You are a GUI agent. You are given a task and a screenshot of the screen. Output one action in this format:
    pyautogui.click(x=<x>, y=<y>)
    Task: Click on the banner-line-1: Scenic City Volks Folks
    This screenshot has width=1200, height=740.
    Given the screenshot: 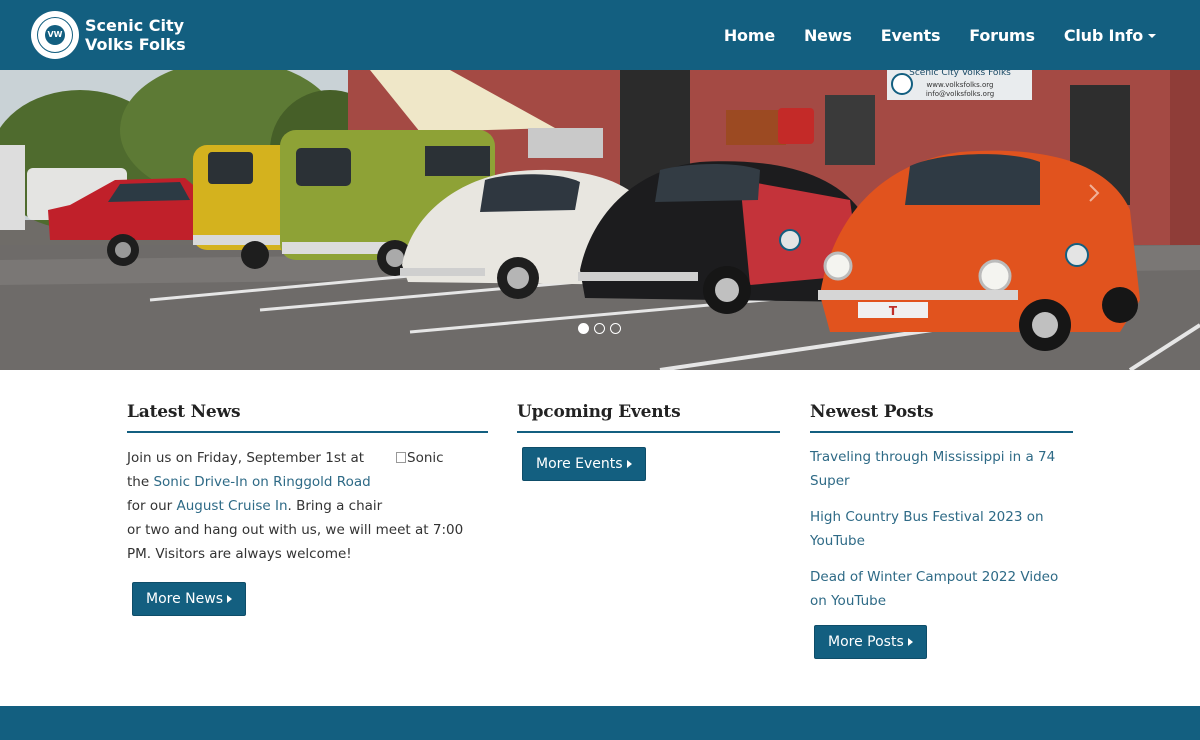 What is the action you would take?
    pyautogui.click(x=960, y=74)
    